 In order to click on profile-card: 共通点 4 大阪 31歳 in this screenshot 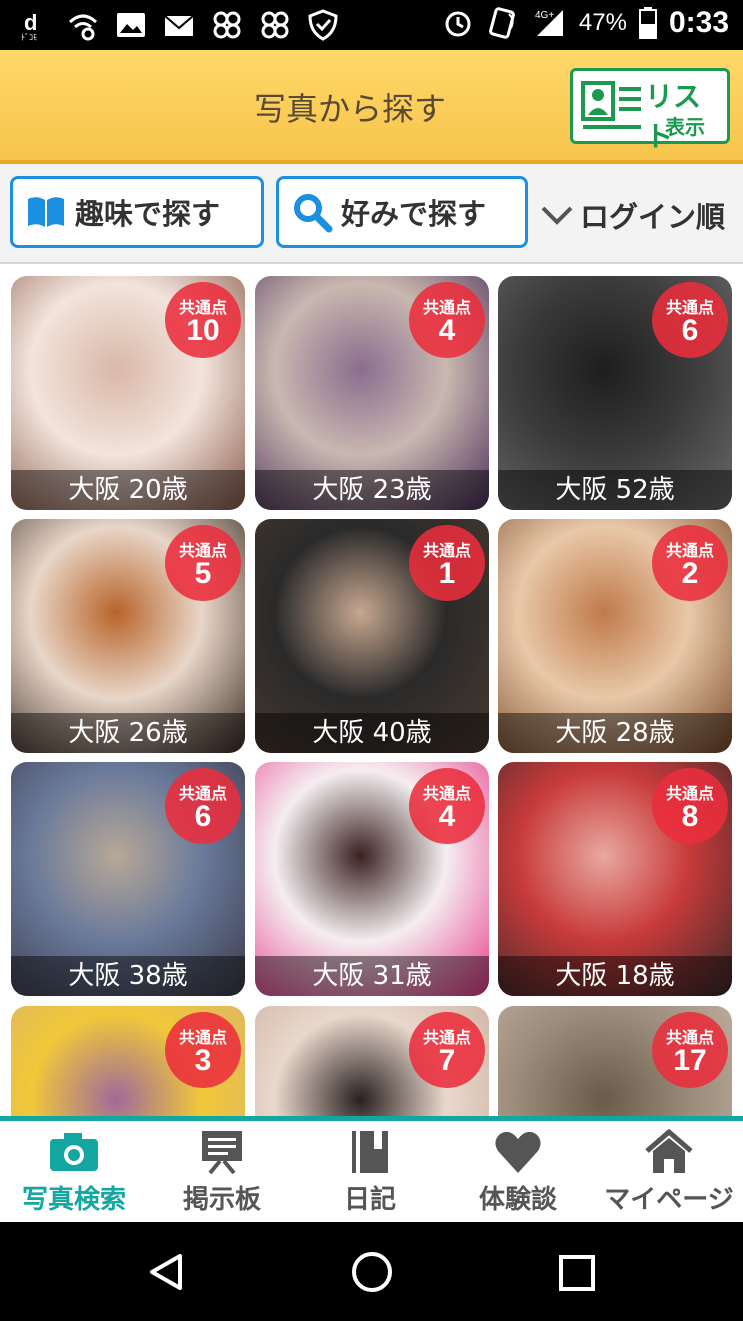, I will do `click(372, 879)`.